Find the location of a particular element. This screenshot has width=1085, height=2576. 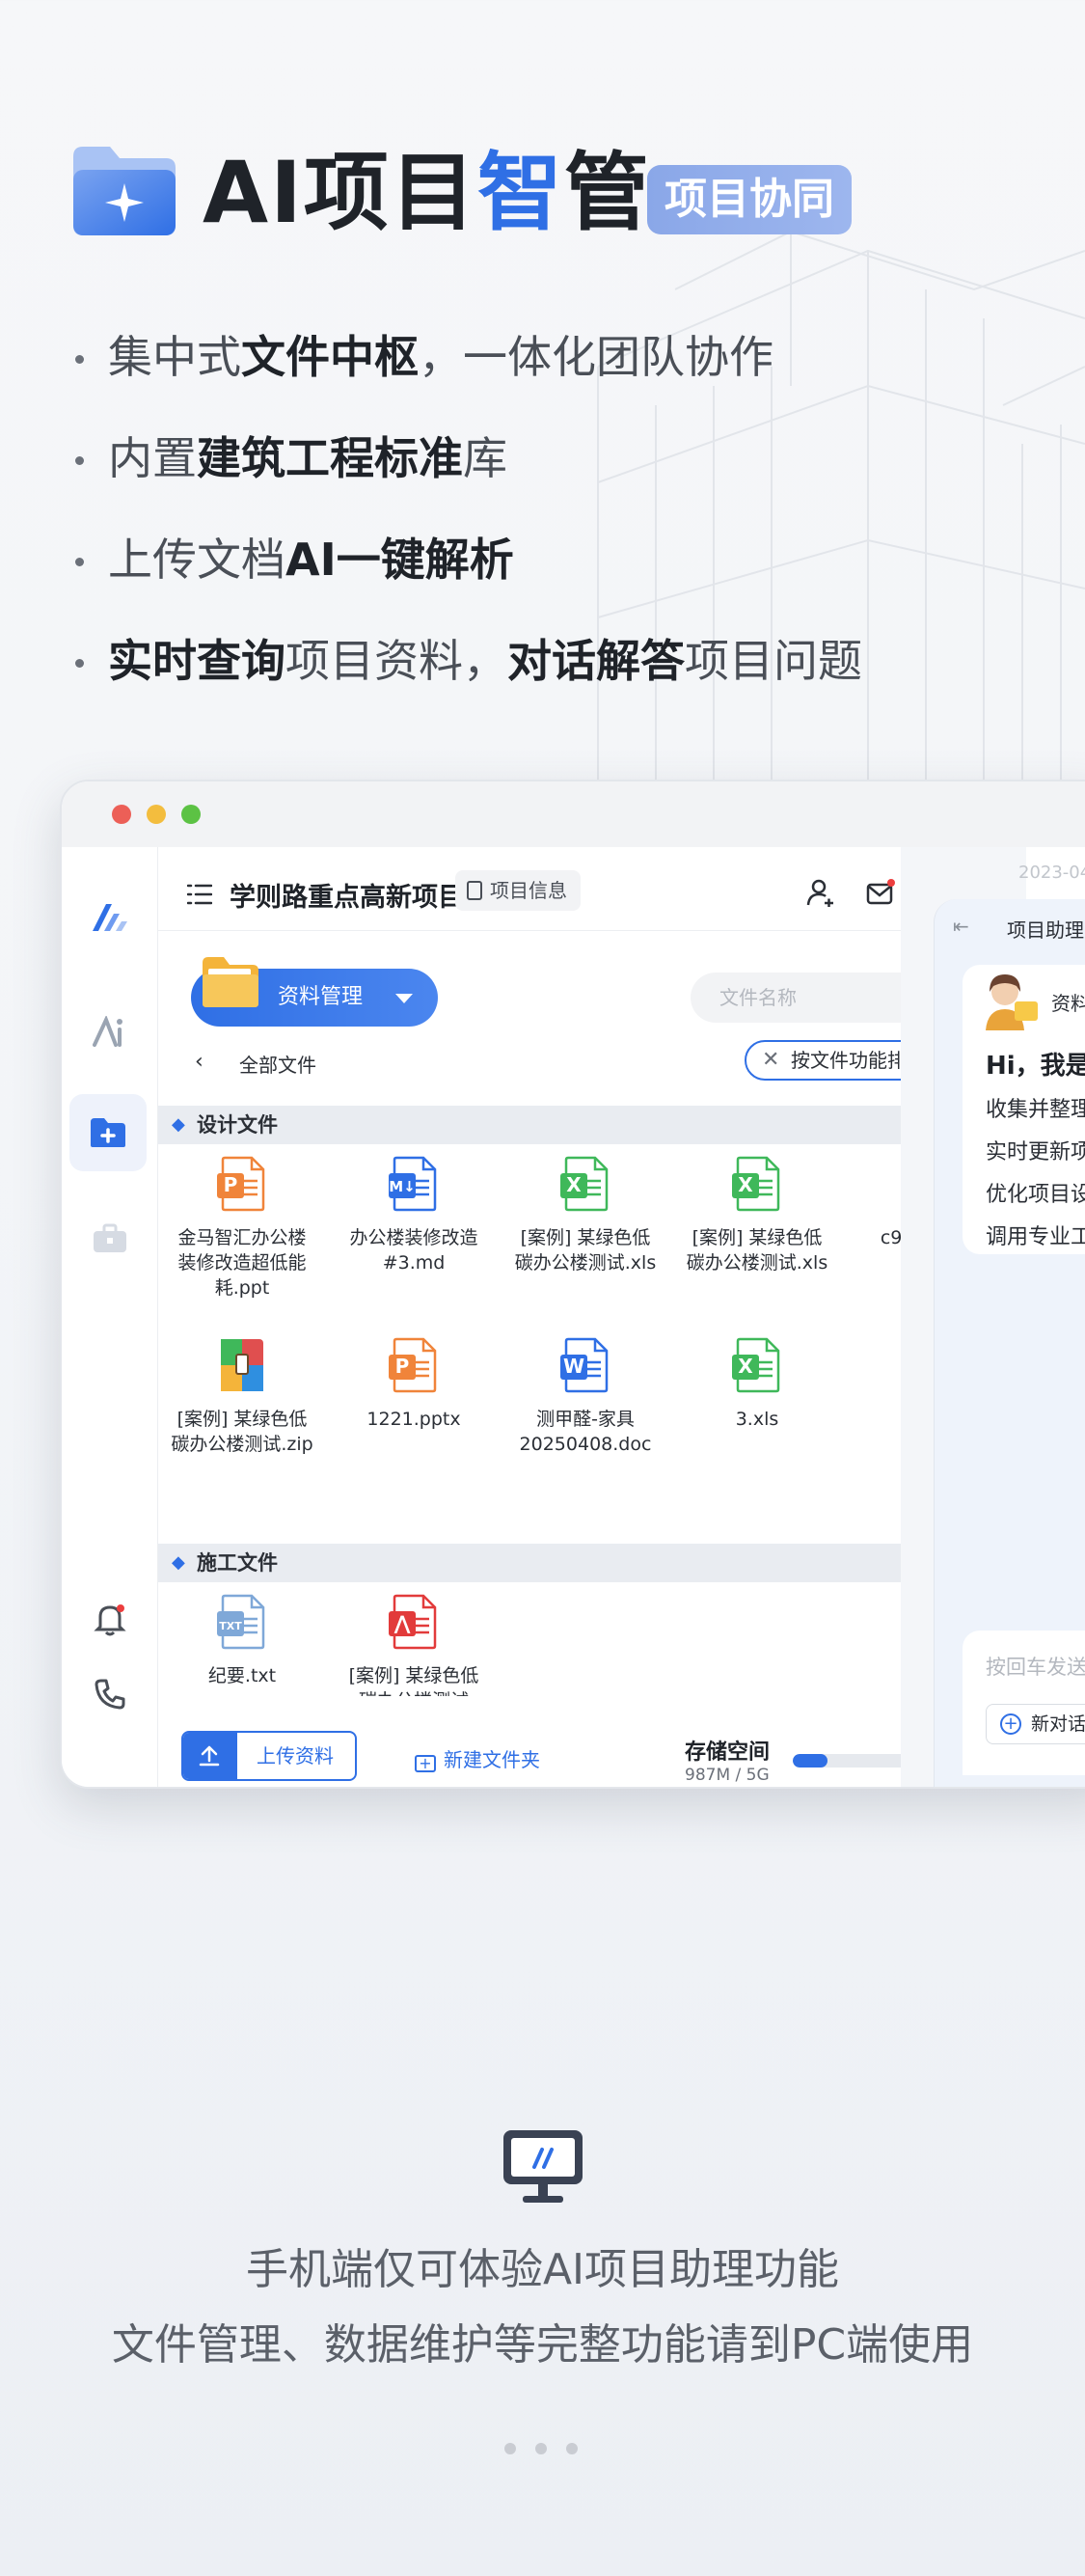

feature-item: 实时查询项目资料，对话解答项目问题 is located at coordinates (575, 673).